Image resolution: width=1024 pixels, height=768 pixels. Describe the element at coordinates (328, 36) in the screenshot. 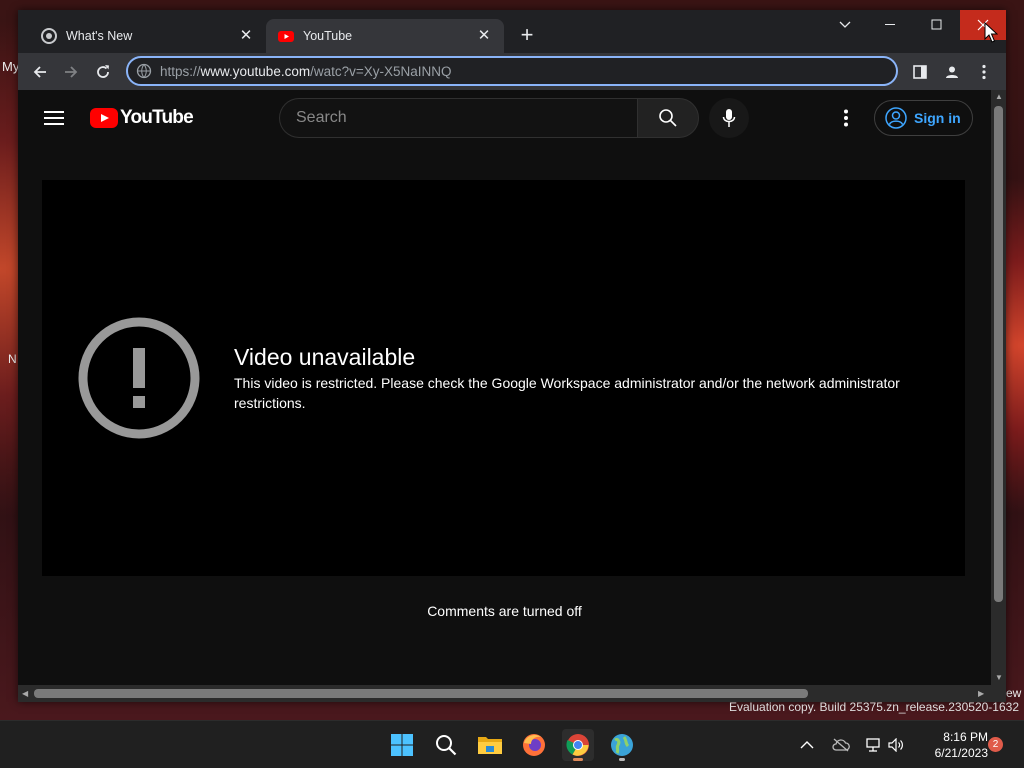

I see `tab-title: YouTube` at that location.